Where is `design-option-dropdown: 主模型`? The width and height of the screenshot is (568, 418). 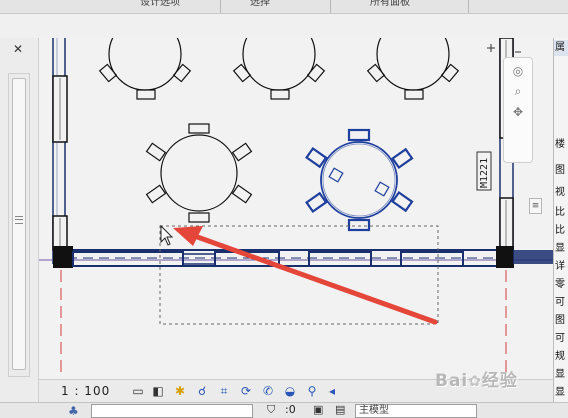
design-option-dropdown: 主模型 is located at coordinates (416, 411).